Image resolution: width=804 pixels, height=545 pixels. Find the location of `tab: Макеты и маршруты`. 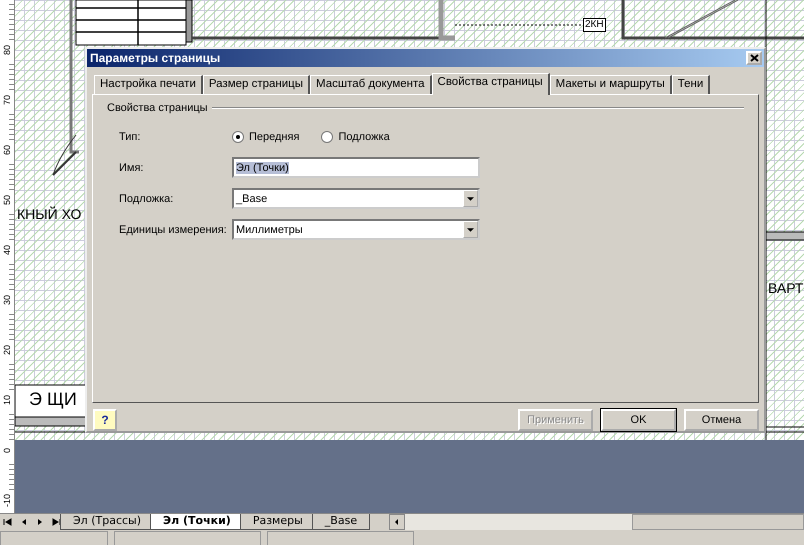

tab: Макеты и маршруты is located at coordinates (611, 84).